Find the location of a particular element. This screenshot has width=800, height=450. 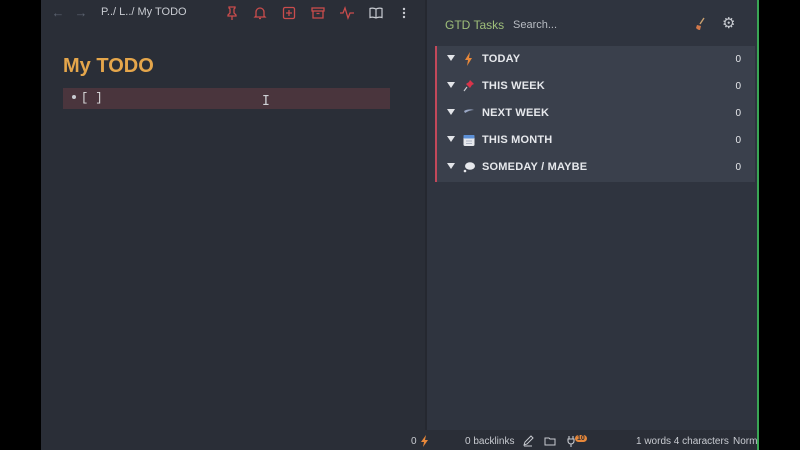

gtd-search-input is located at coordinates (588, 25).